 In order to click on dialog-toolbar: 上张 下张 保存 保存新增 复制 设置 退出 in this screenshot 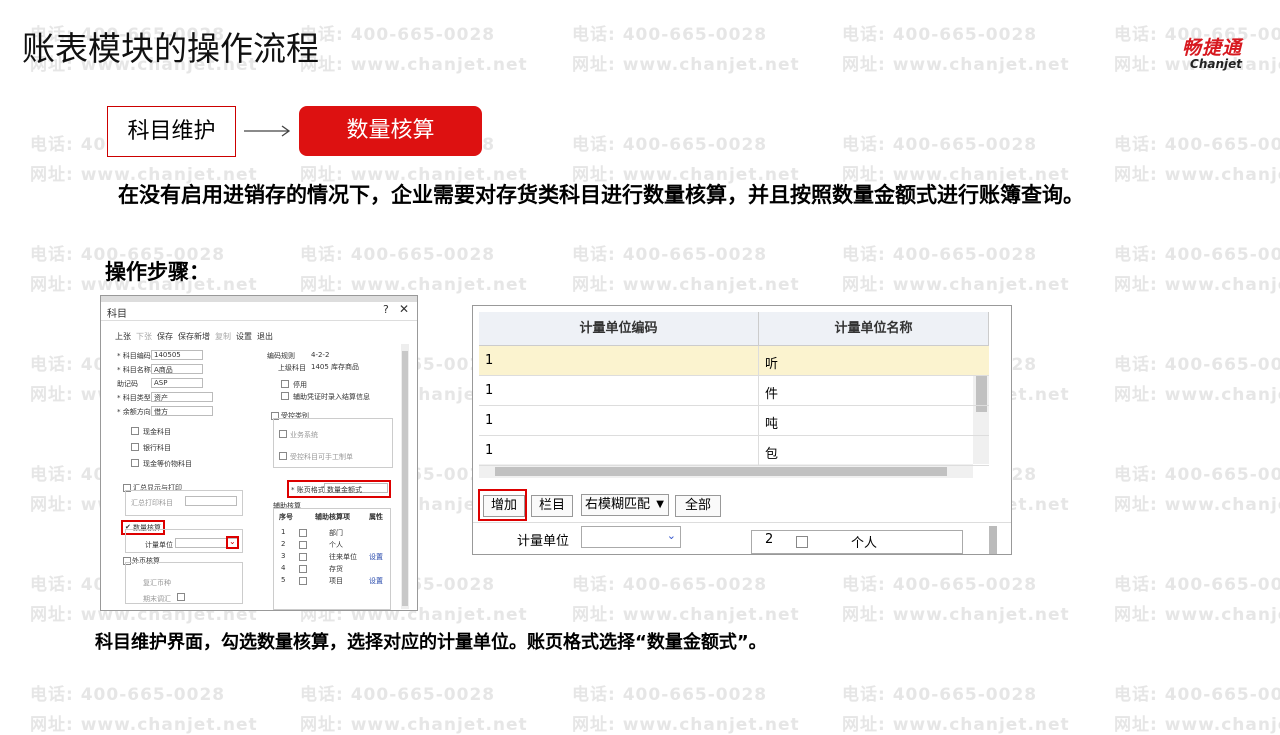, I will do `click(196, 336)`.